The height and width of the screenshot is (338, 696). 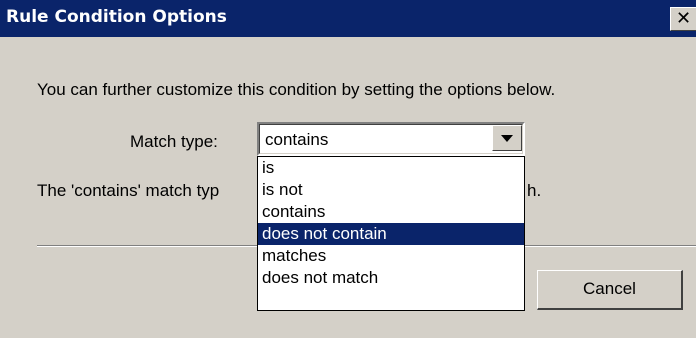 What do you see at coordinates (391, 212) in the screenshot?
I see `dropdown-option-contains: contains` at bounding box center [391, 212].